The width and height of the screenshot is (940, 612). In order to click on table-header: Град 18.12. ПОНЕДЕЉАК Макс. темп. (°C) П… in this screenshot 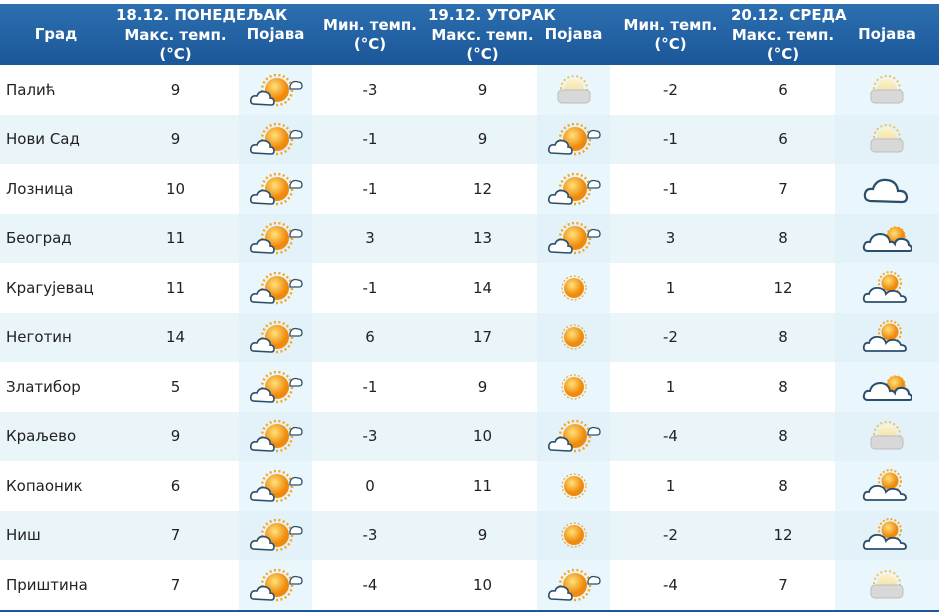, I will do `click(469, 34)`.